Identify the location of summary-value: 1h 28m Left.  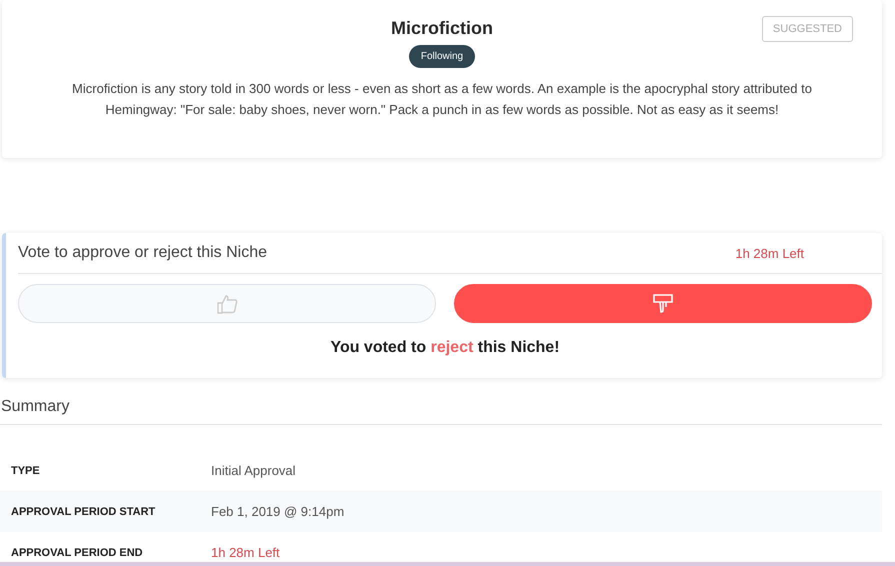
(245, 552).